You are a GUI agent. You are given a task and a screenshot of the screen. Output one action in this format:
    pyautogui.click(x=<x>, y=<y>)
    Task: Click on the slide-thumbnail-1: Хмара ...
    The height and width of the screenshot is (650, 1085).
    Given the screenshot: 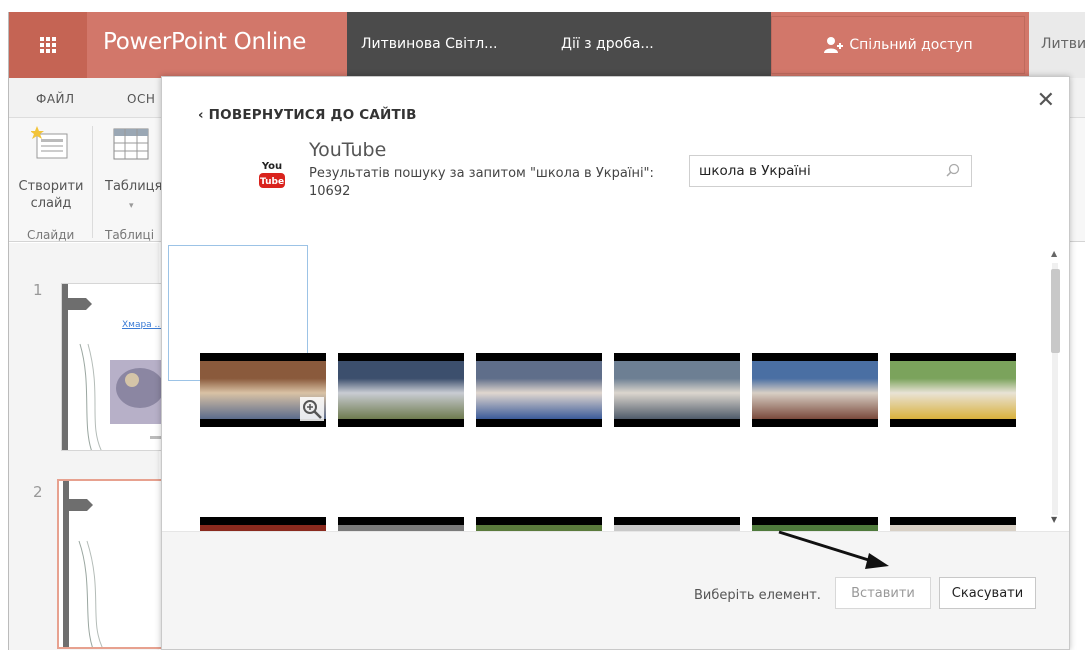 What is the action you would take?
    pyautogui.click(x=116, y=367)
    